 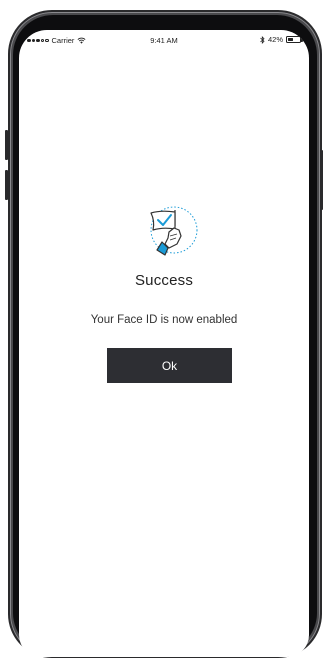 What do you see at coordinates (6, 185) in the screenshot?
I see `volume-down-button` at bounding box center [6, 185].